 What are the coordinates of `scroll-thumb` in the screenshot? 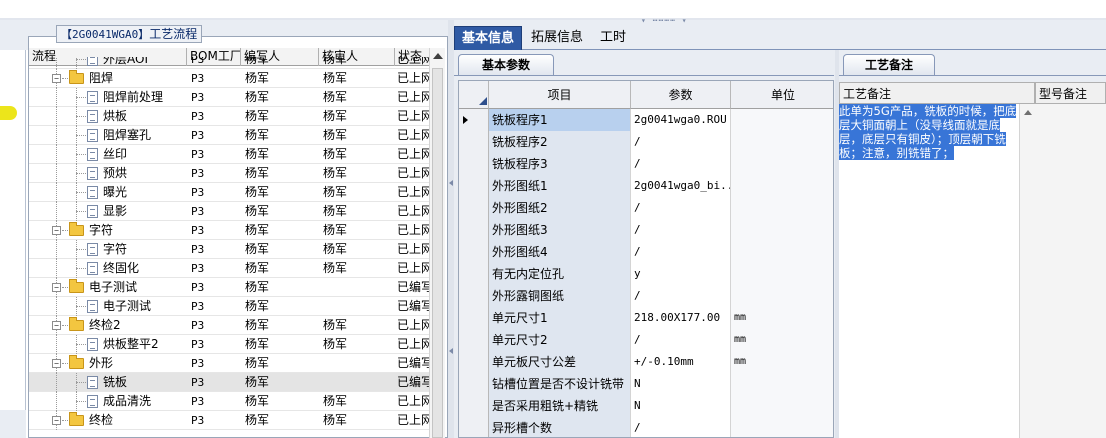 It's located at (437, 253).